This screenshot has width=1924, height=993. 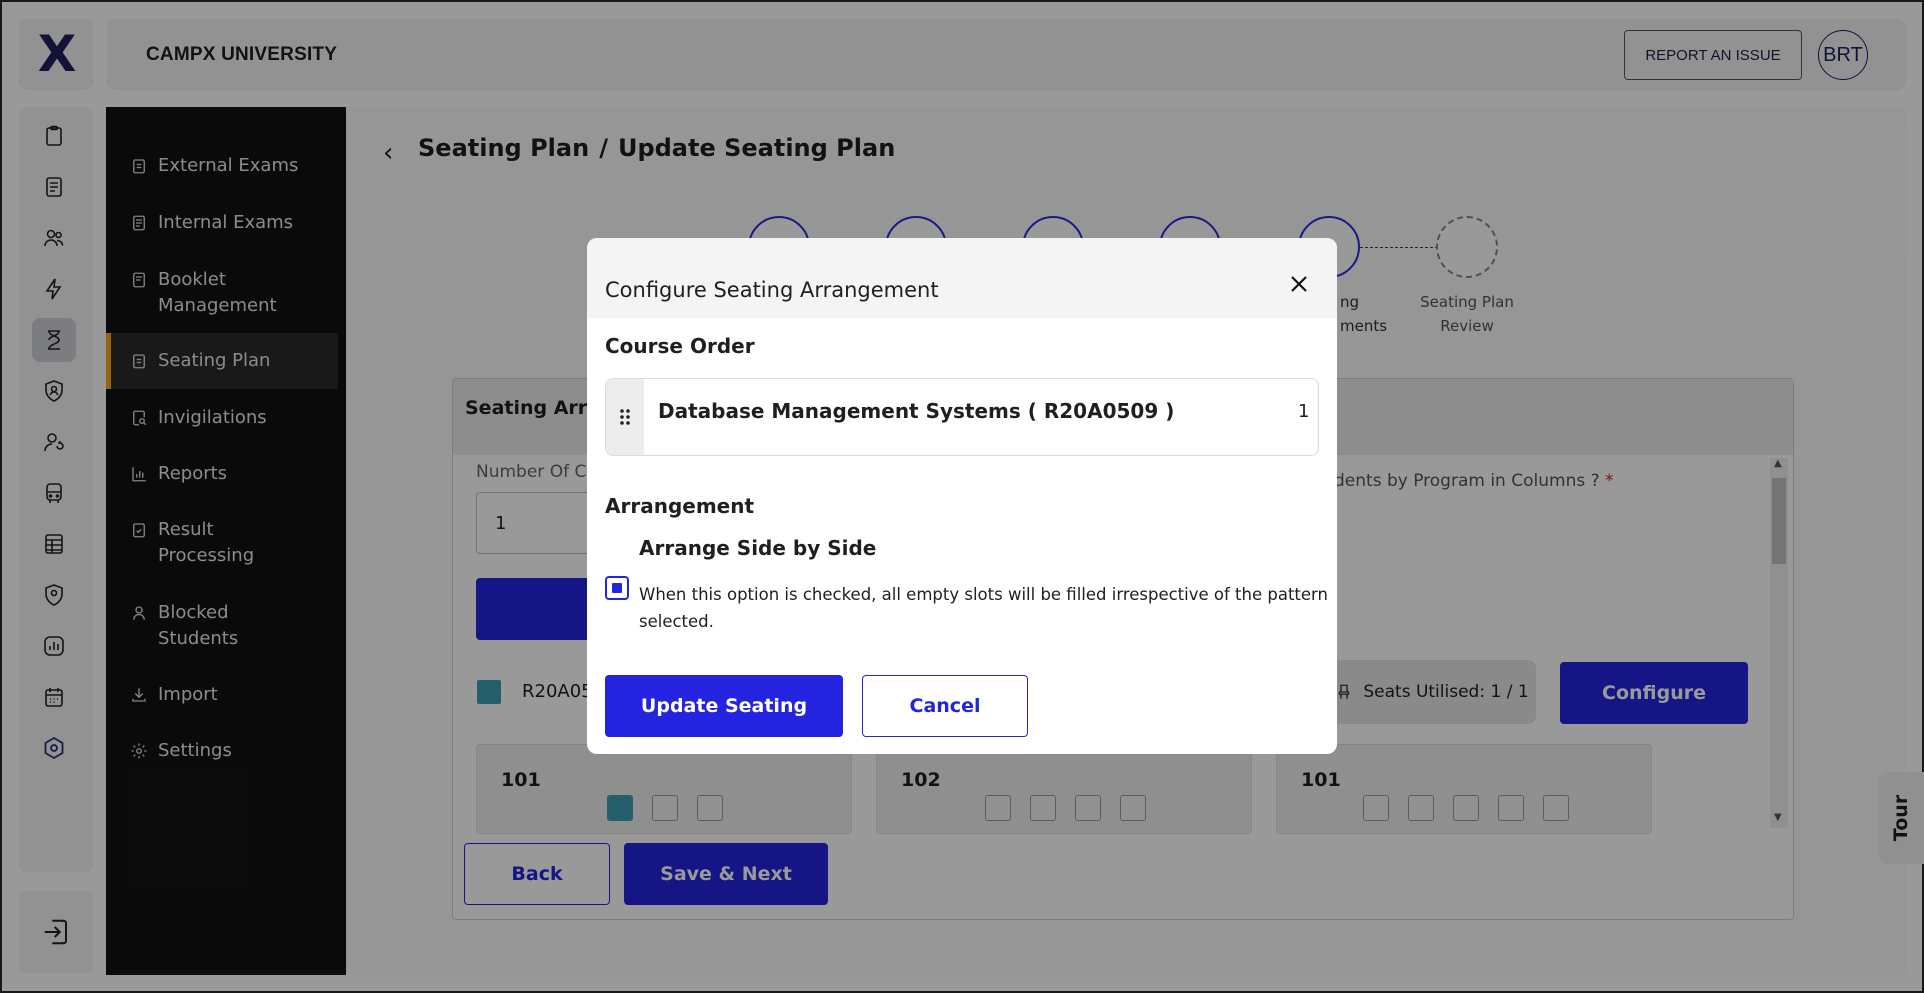 I want to click on arrange-side-by-side-checkbox, so click(x=617, y=588).